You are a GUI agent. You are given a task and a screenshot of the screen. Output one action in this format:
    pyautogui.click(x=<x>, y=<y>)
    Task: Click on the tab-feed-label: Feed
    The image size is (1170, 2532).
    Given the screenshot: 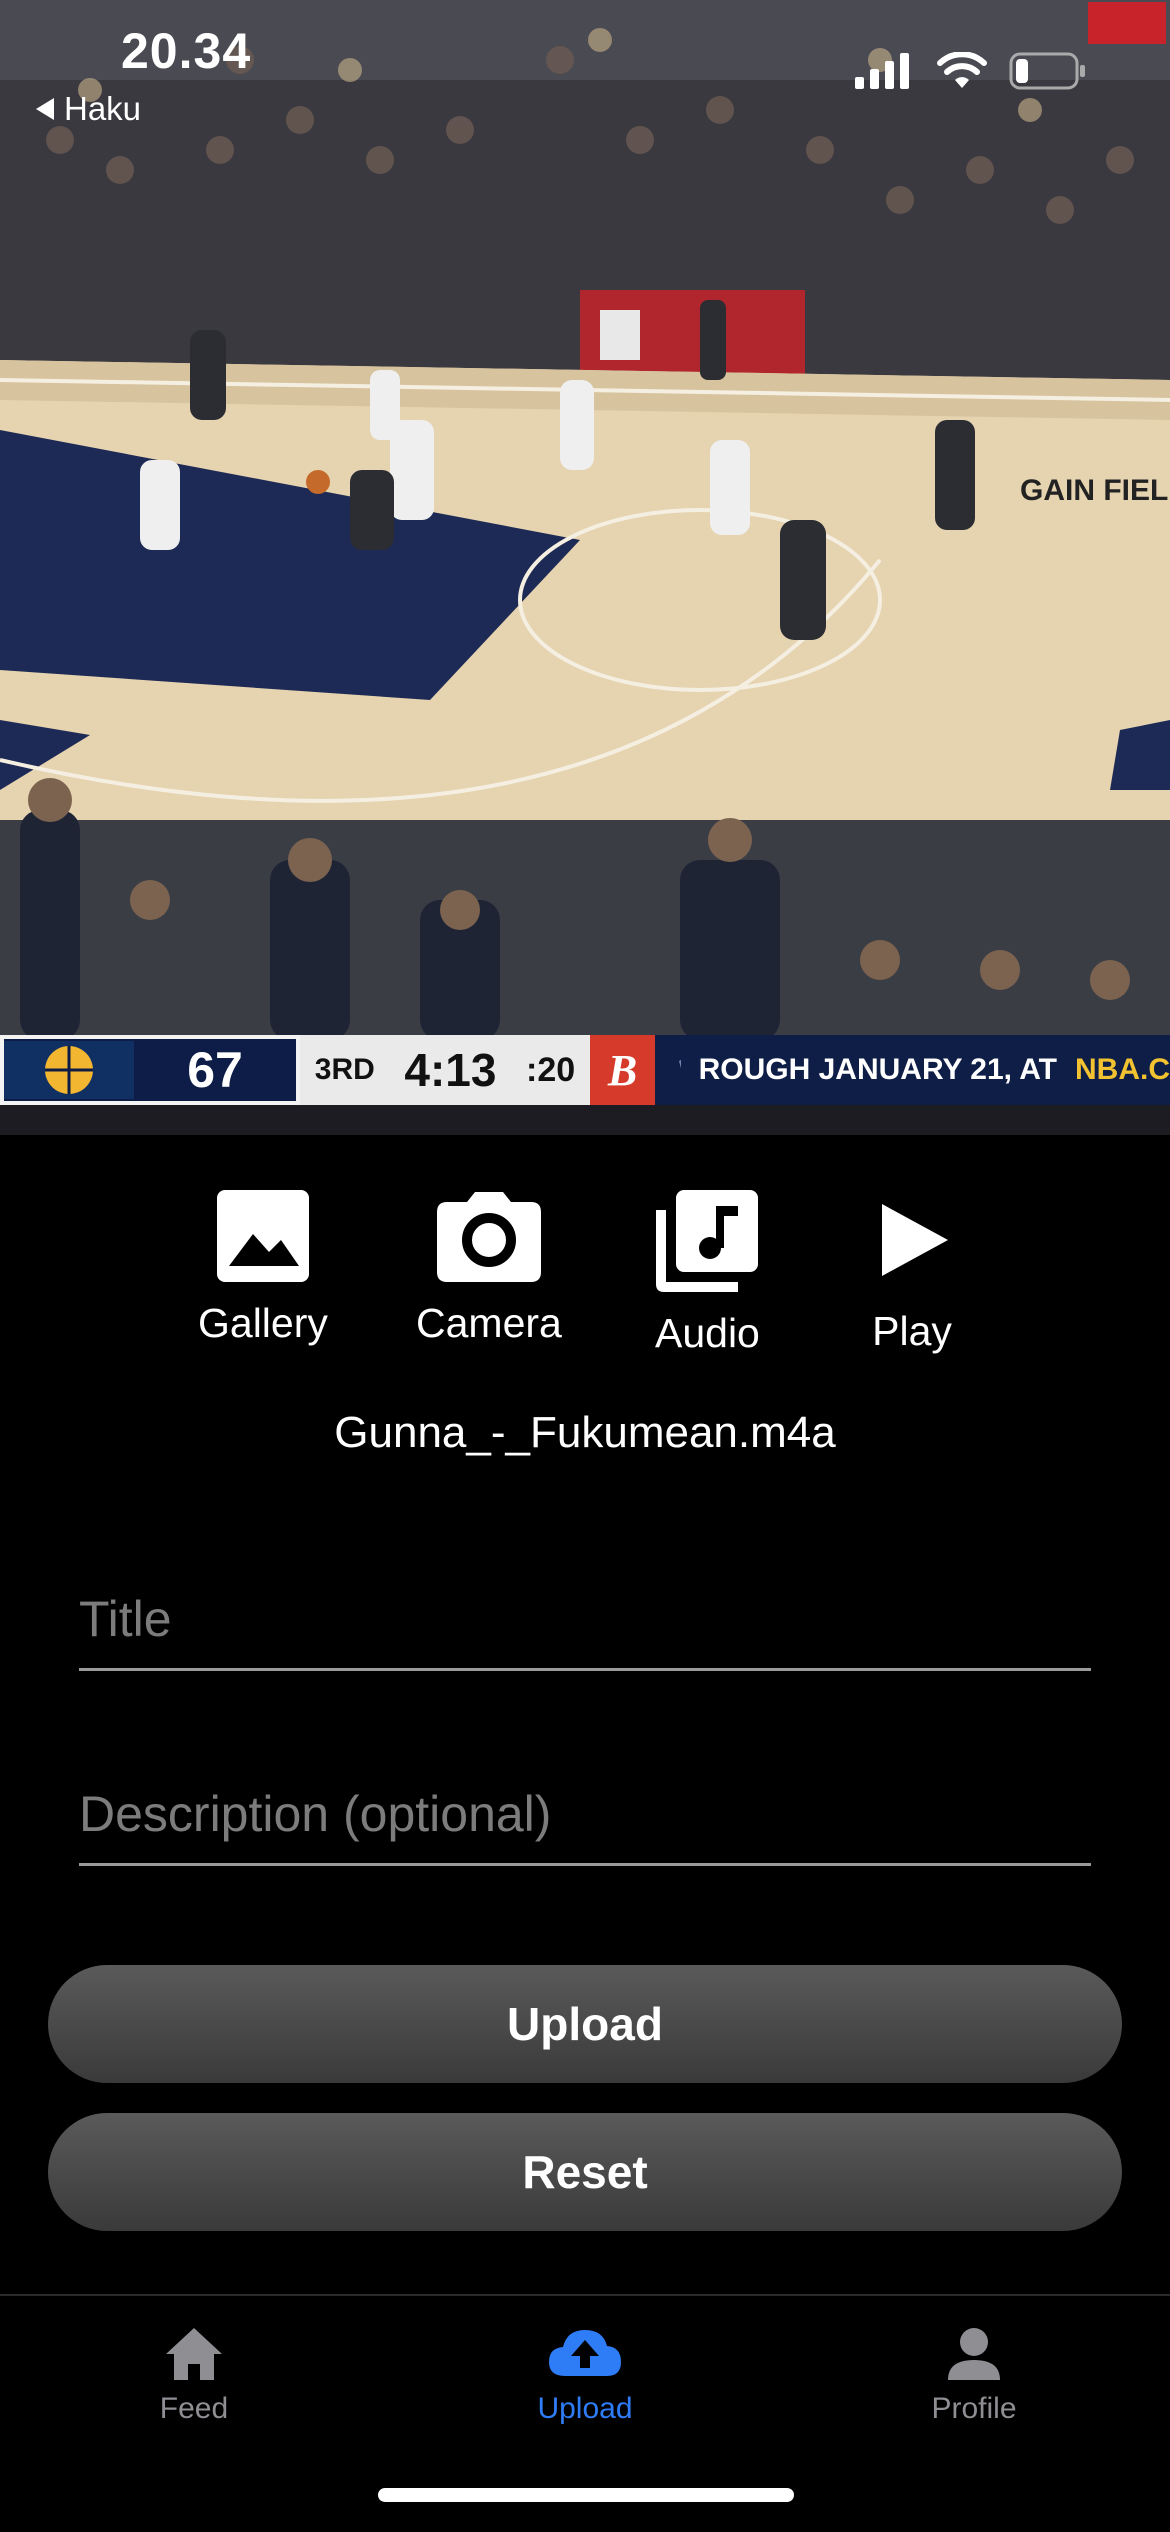 What is the action you would take?
    pyautogui.click(x=194, y=2408)
    